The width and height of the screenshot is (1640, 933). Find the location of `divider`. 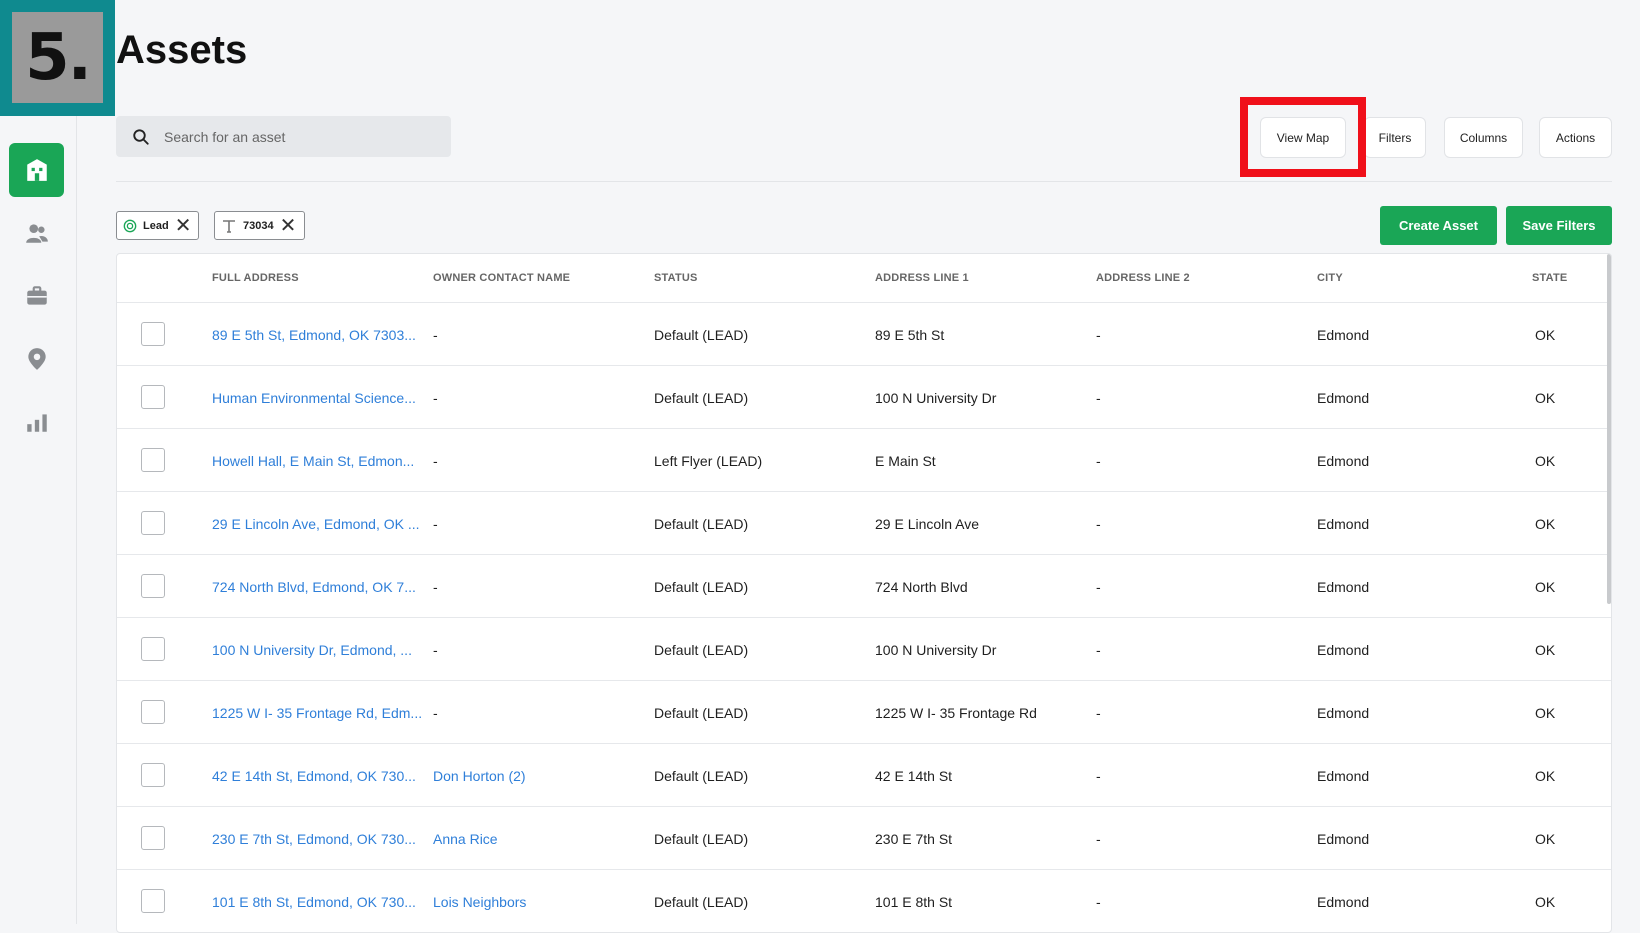

divider is located at coordinates (864, 181).